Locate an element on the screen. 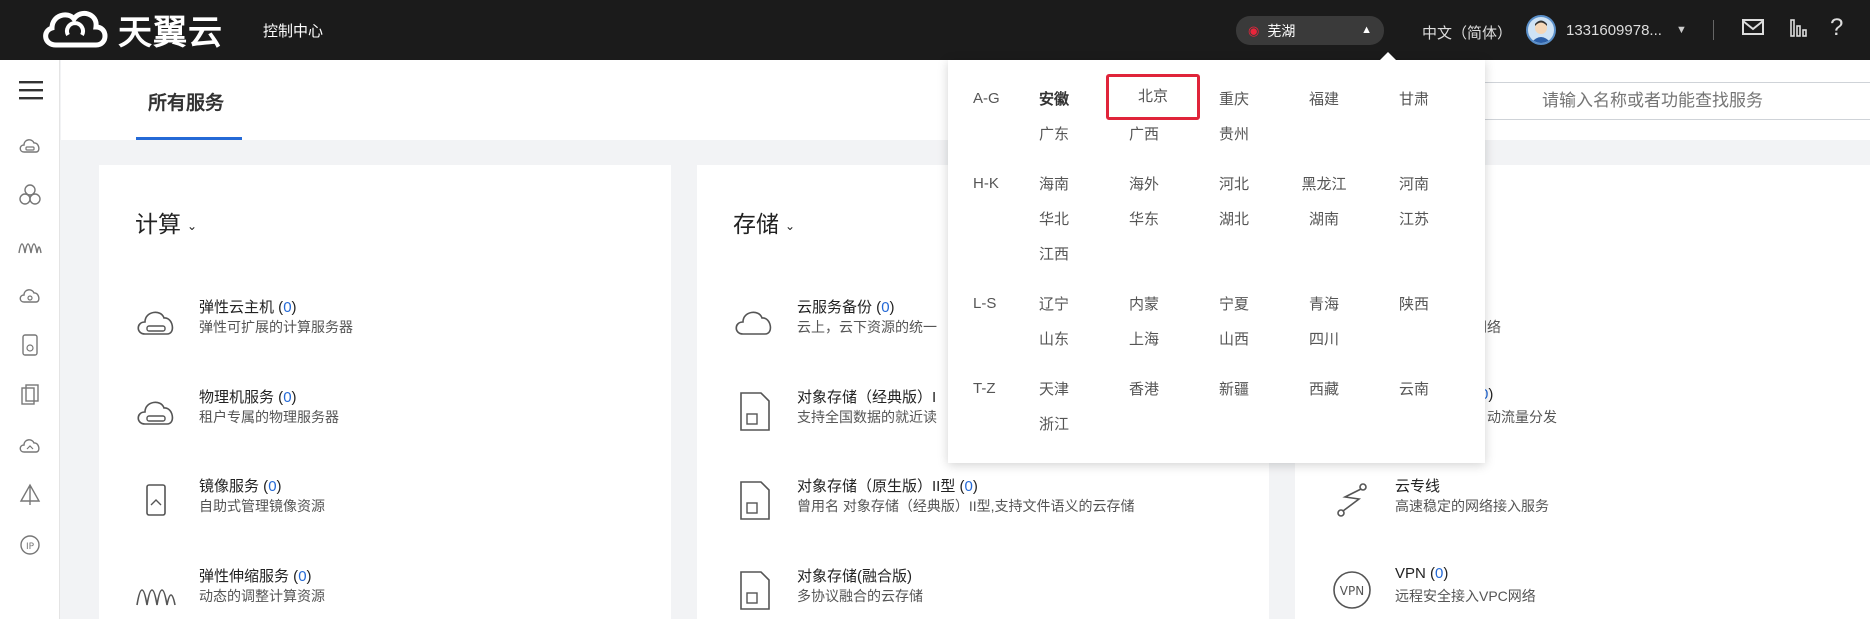 The height and width of the screenshot is (619, 1870). group-label: A-G is located at coordinates (986, 98).